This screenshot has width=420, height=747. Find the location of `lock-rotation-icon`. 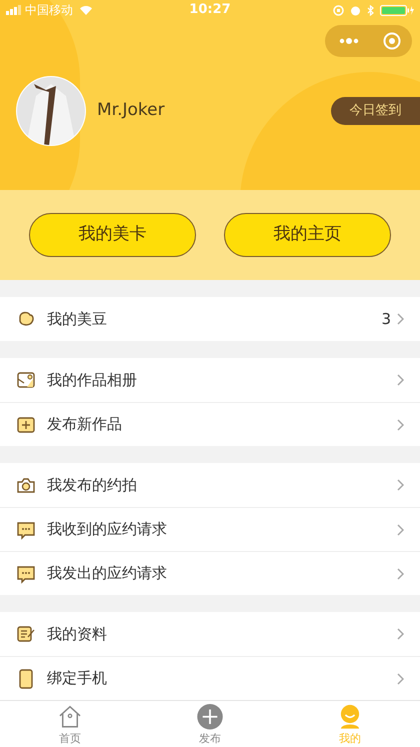

lock-rotation-icon is located at coordinates (338, 10).